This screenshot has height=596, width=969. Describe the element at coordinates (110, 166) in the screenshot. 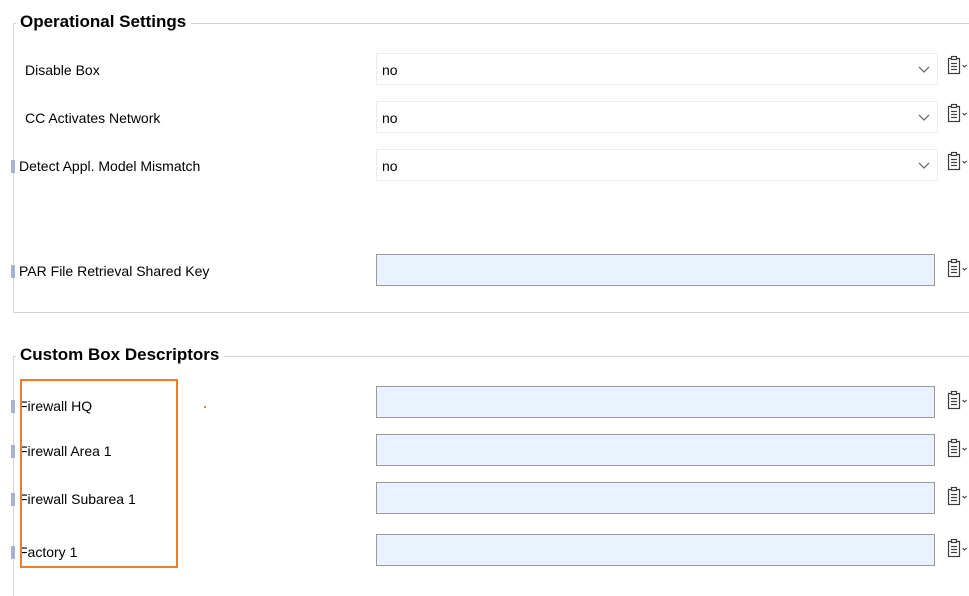

I see `detect-appl-model-mismatch-label: Detect Appl. Model Mismatch` at that location.